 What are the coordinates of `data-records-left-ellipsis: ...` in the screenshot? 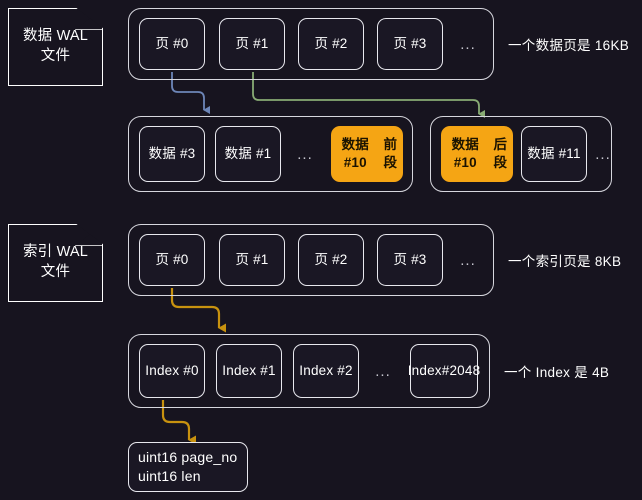 It's located at (305, 154).